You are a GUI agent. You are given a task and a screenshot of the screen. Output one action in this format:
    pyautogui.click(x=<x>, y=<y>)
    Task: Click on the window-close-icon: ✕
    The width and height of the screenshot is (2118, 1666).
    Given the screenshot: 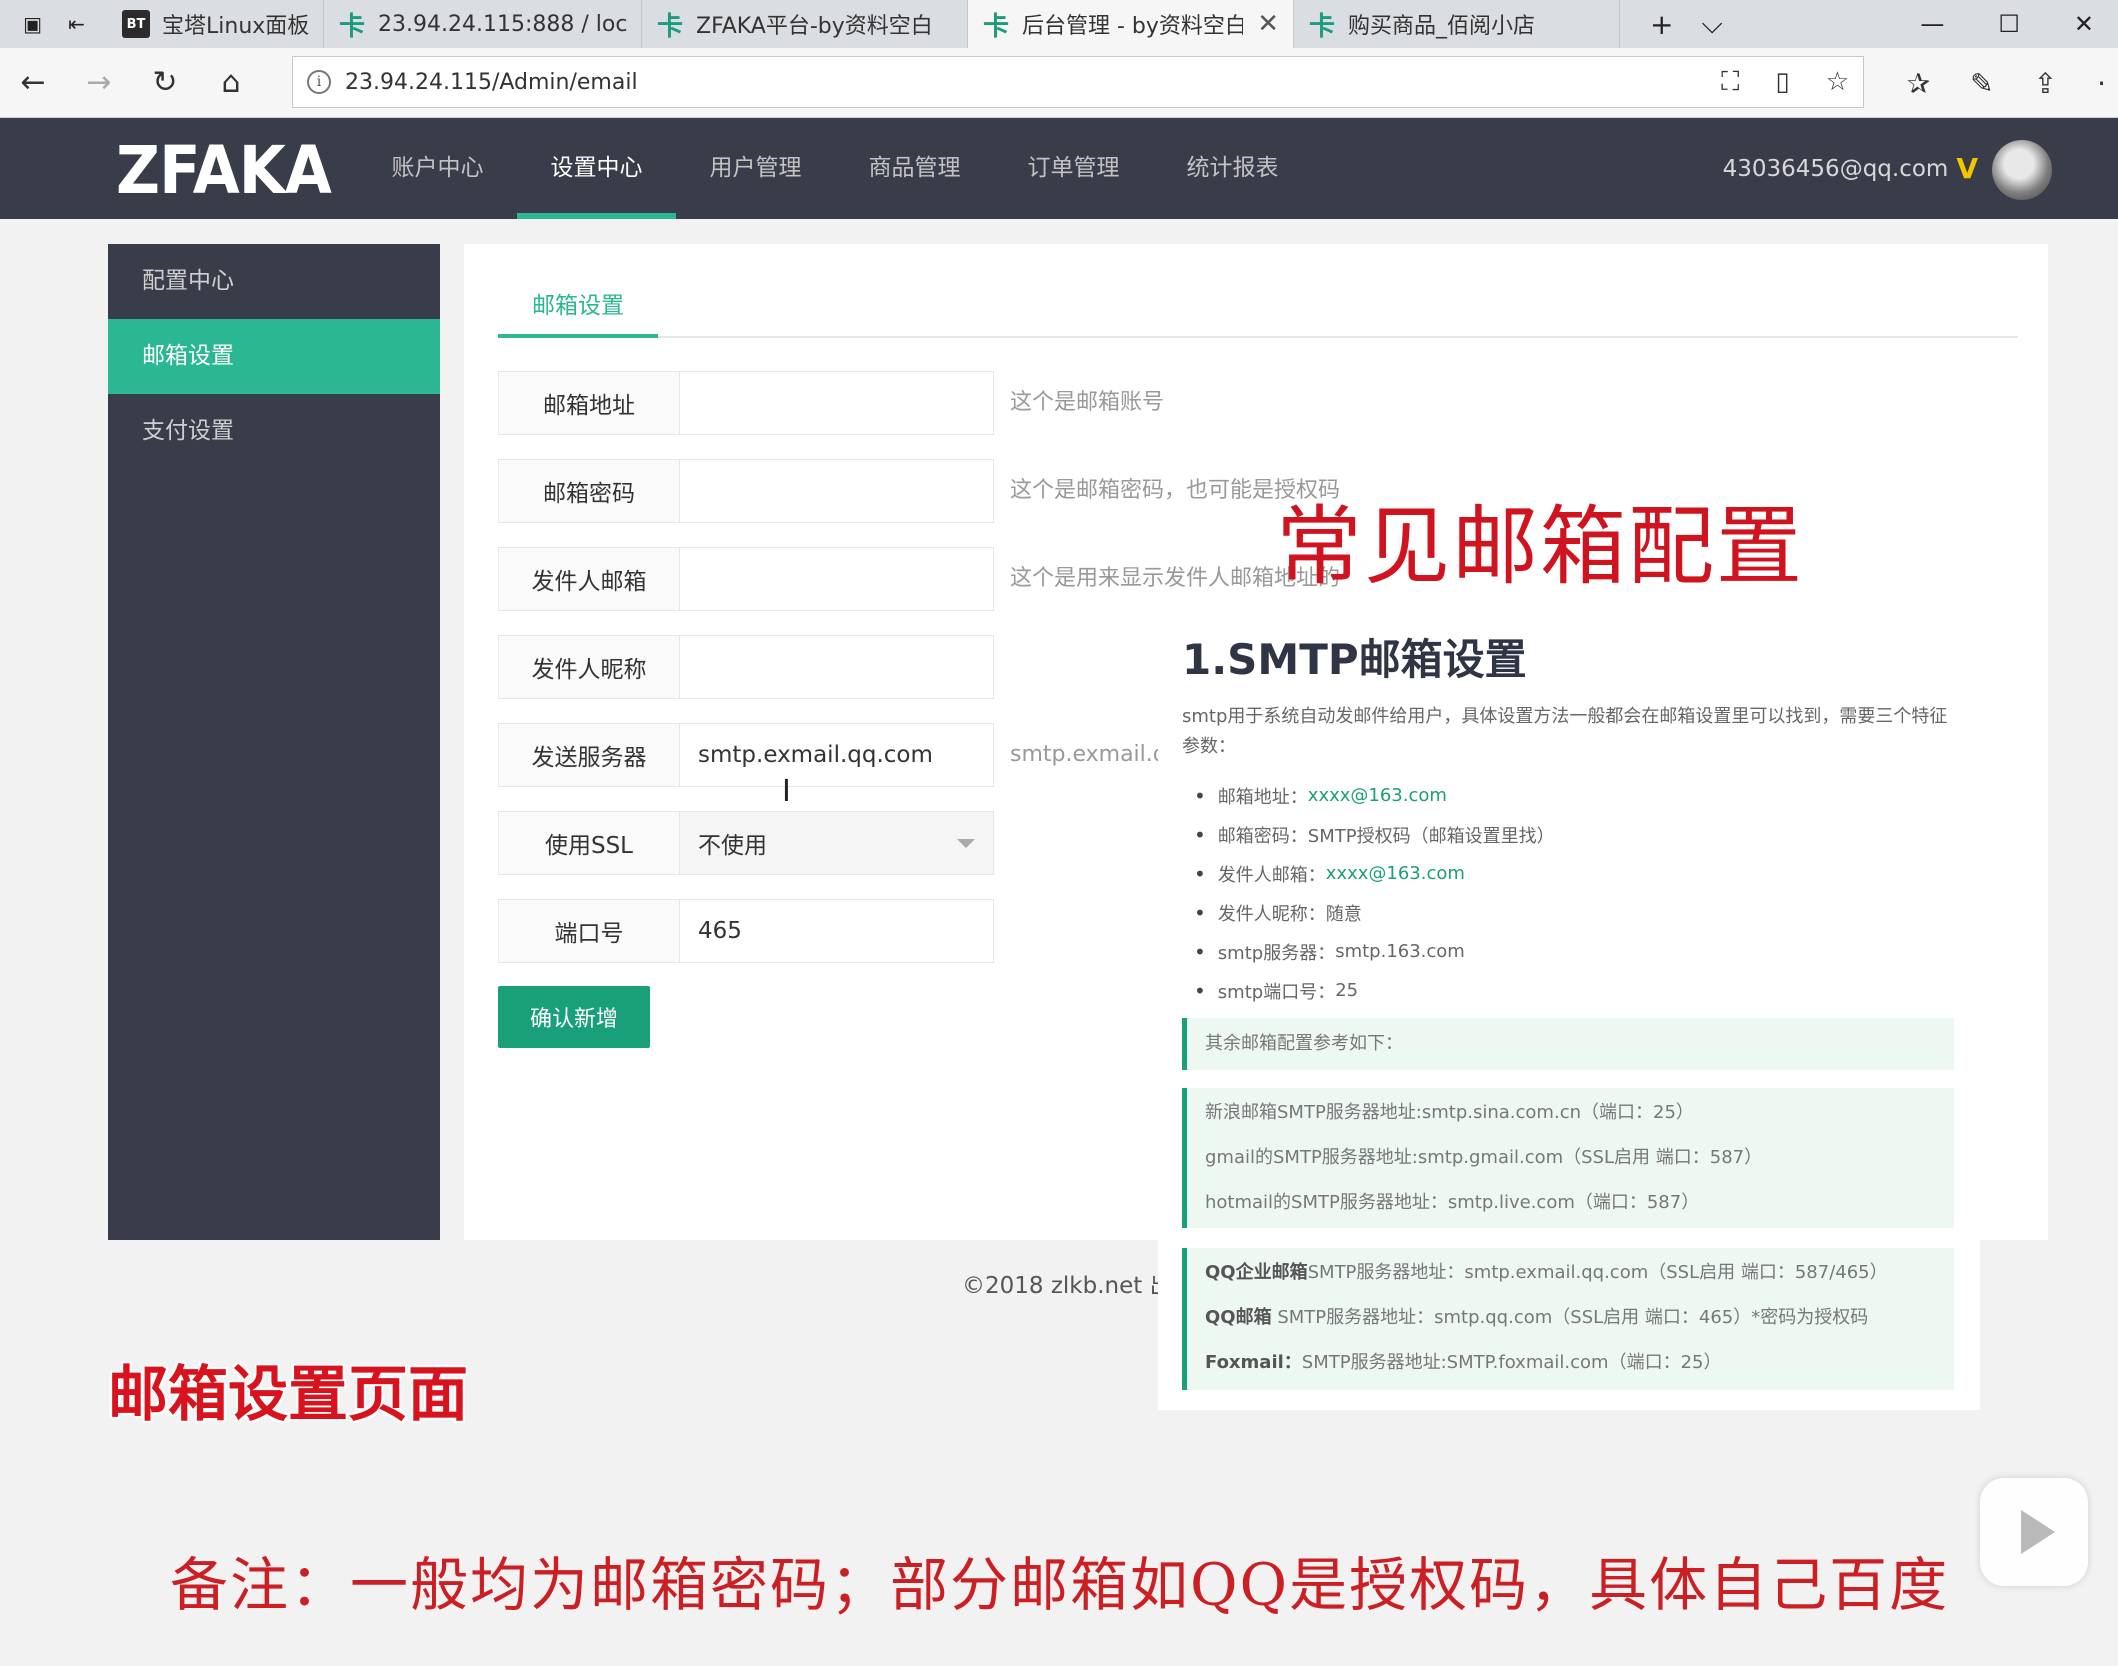 What is the action you would take?
    pyautogui.click(x=2084, y=24)
    